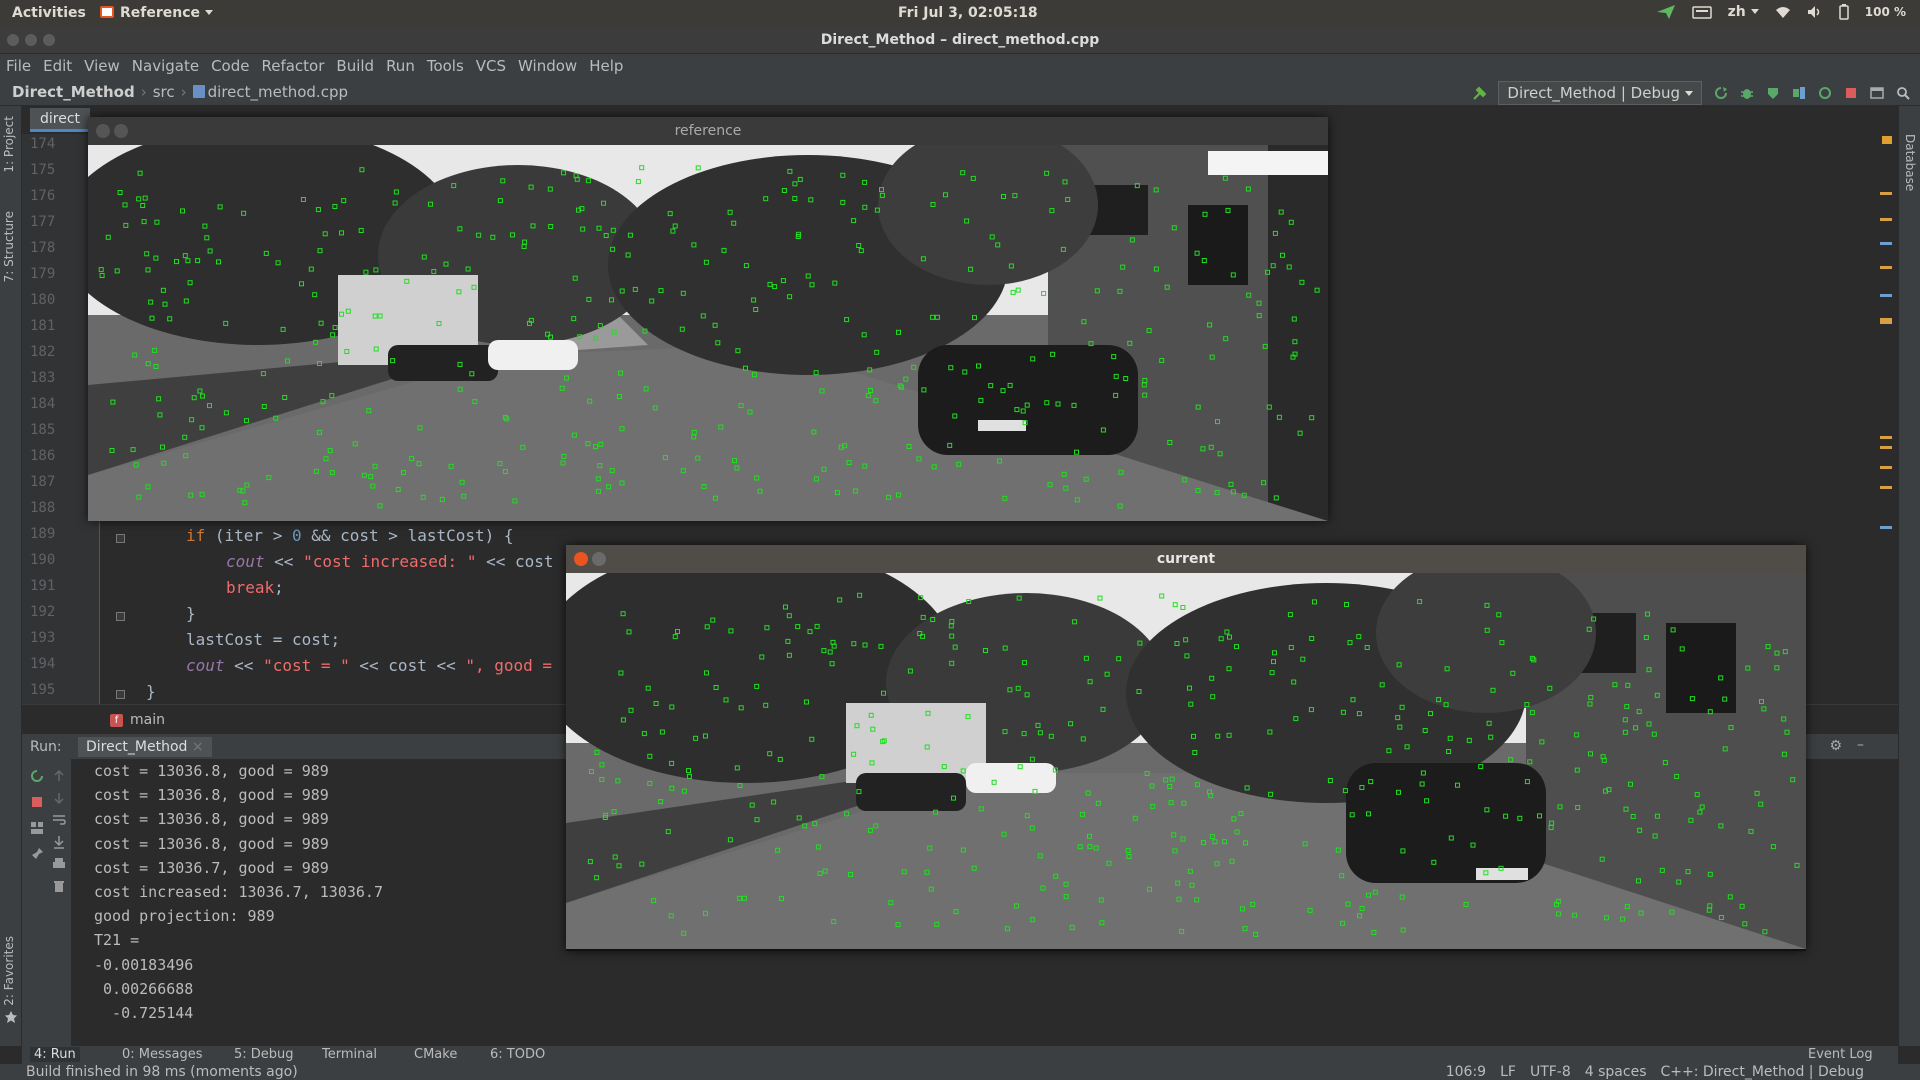 The image size is (1920, 1080). What do you see at coordinates (43, 248) in the screenshot?
I see `line-number: 178` at bounding box center [43, 248].